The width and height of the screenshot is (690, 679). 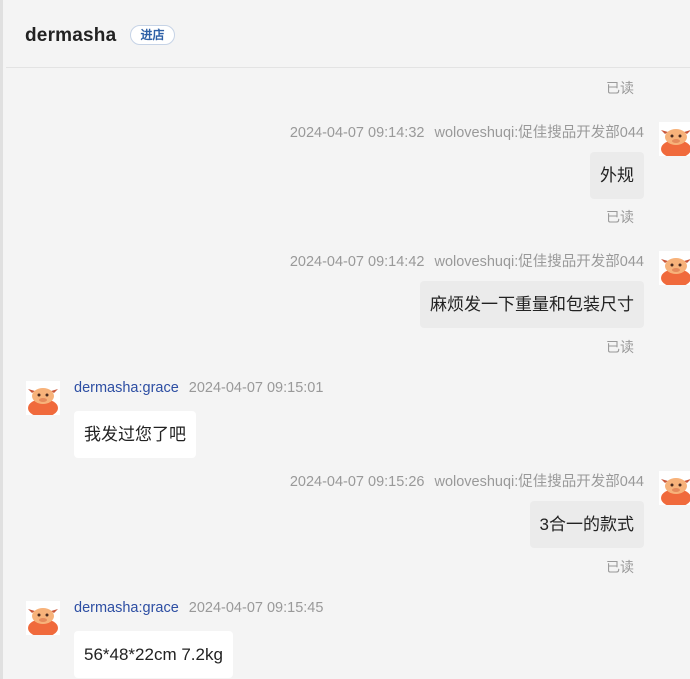 I want to click on message-time: 2024-04-07 09:15:01, so click(x=256, y=388).